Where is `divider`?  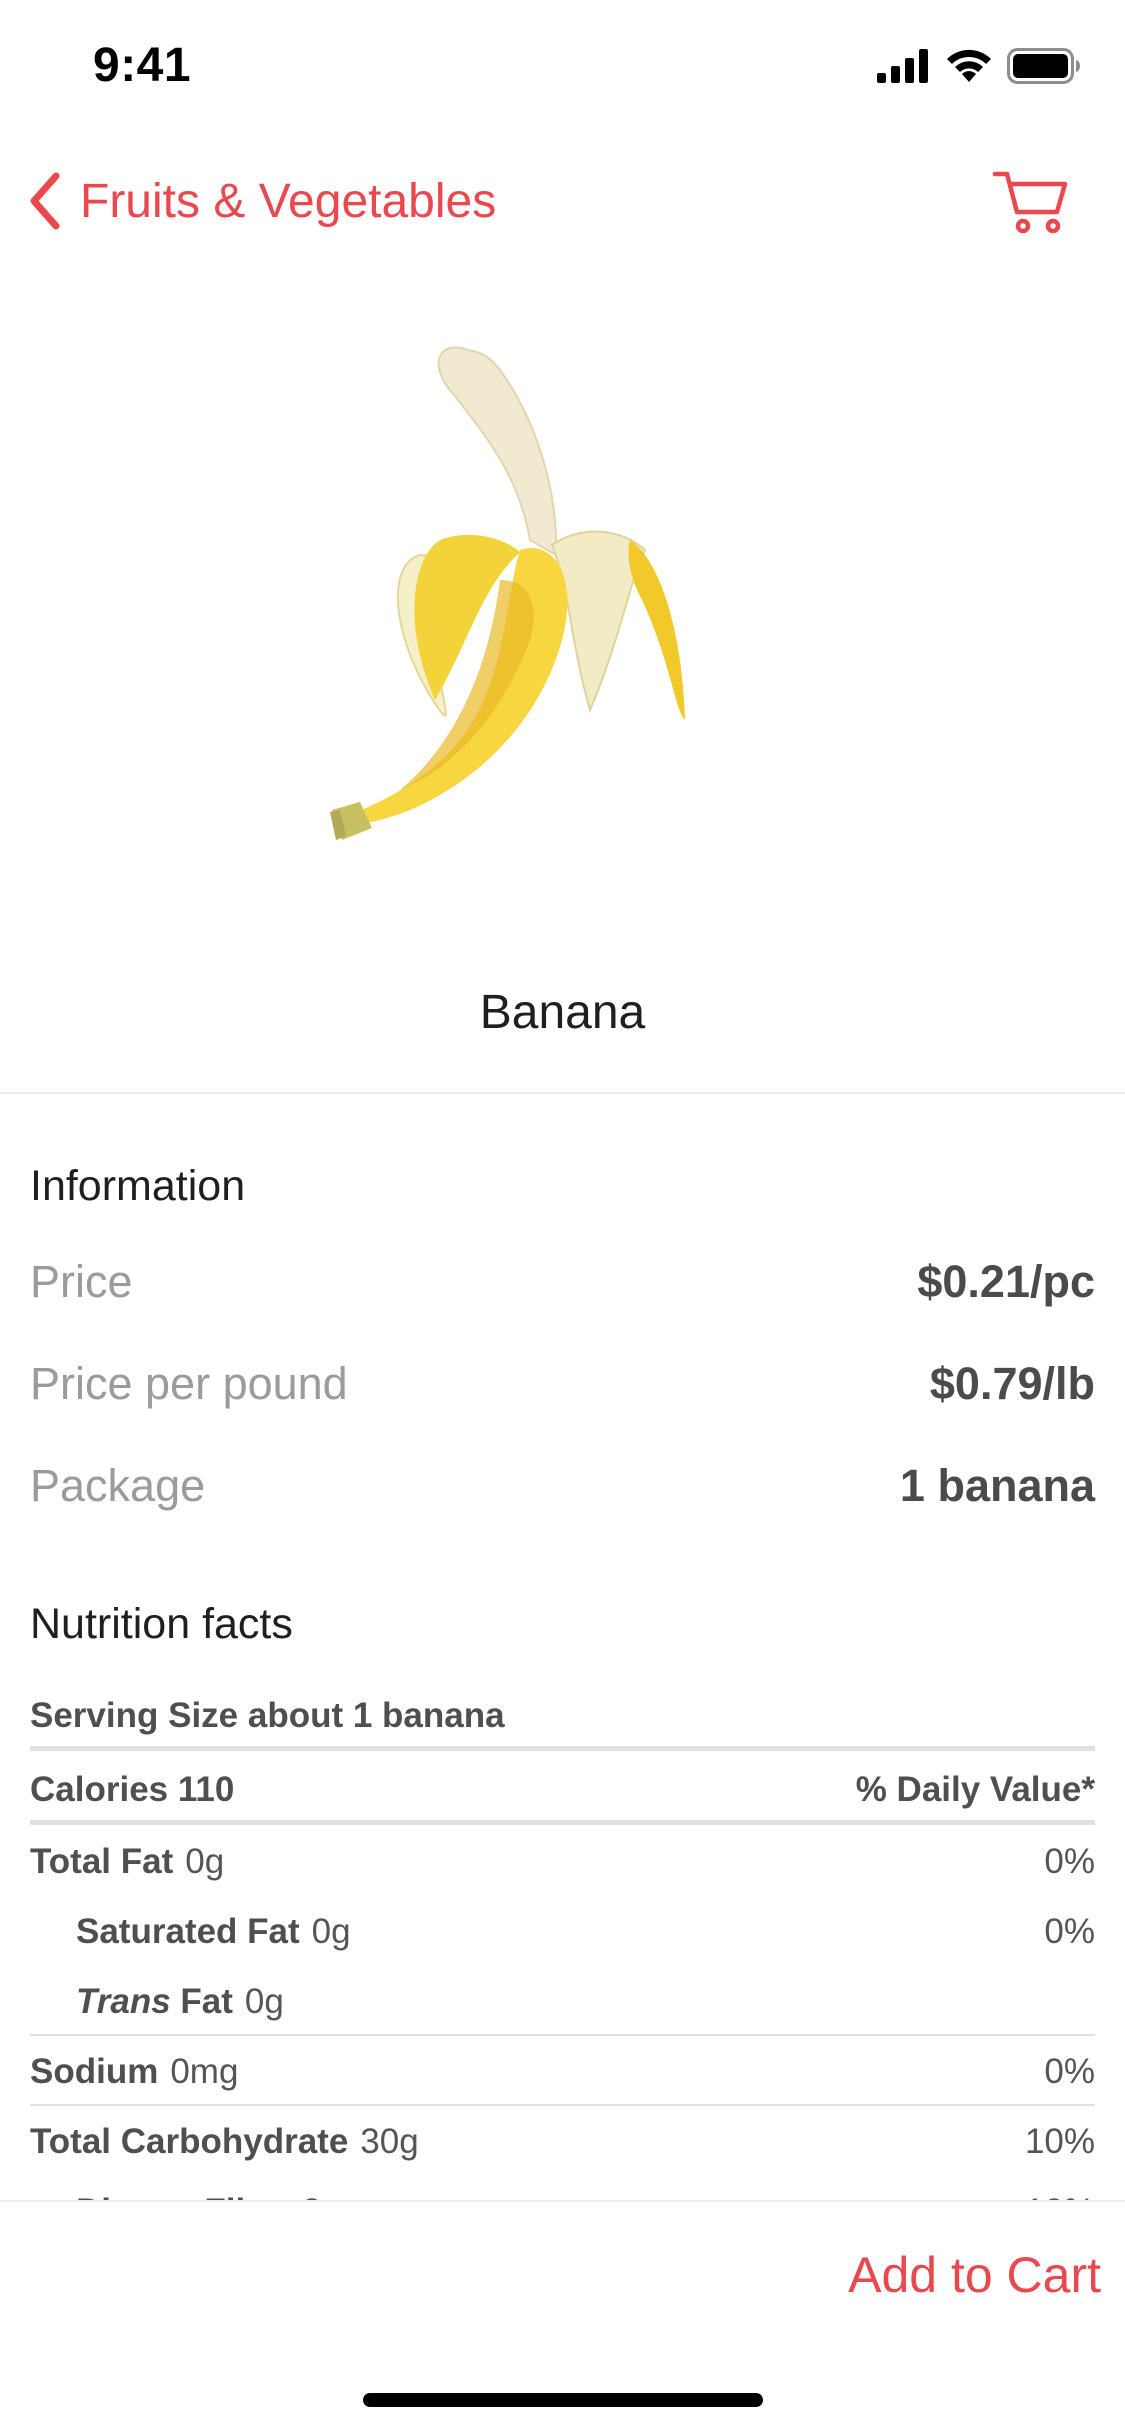
divider is located at coordinates (562, 1093).